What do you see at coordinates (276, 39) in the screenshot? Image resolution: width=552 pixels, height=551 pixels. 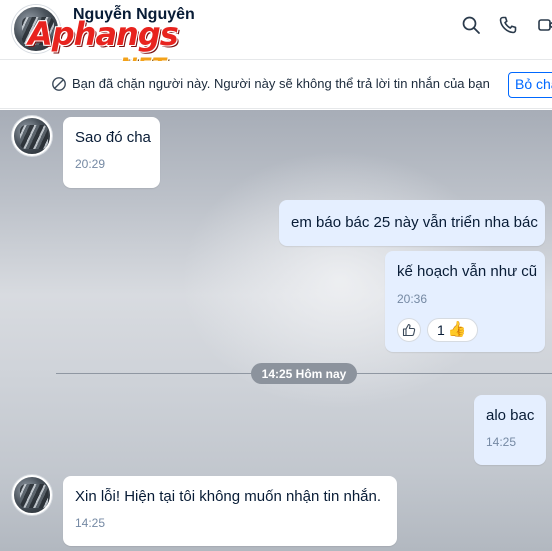 I see `chat-header: Nguyễn Nguyên Aphangs .NET` at bounding box center [276, 39].